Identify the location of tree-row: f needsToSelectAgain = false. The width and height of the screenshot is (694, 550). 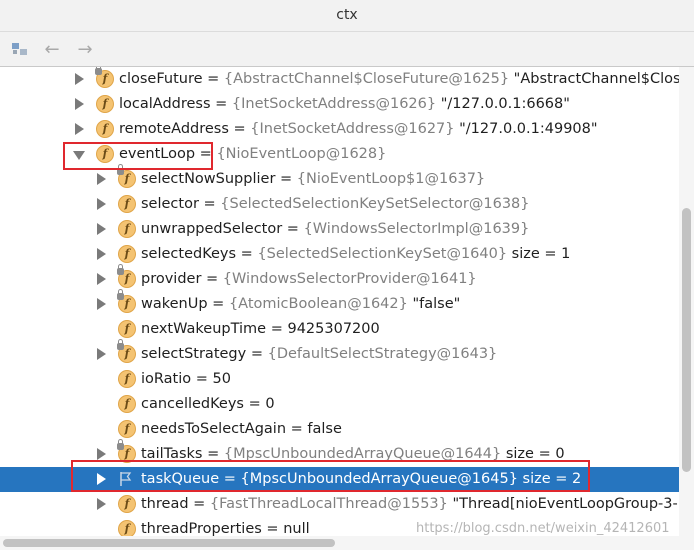
(339, 429).